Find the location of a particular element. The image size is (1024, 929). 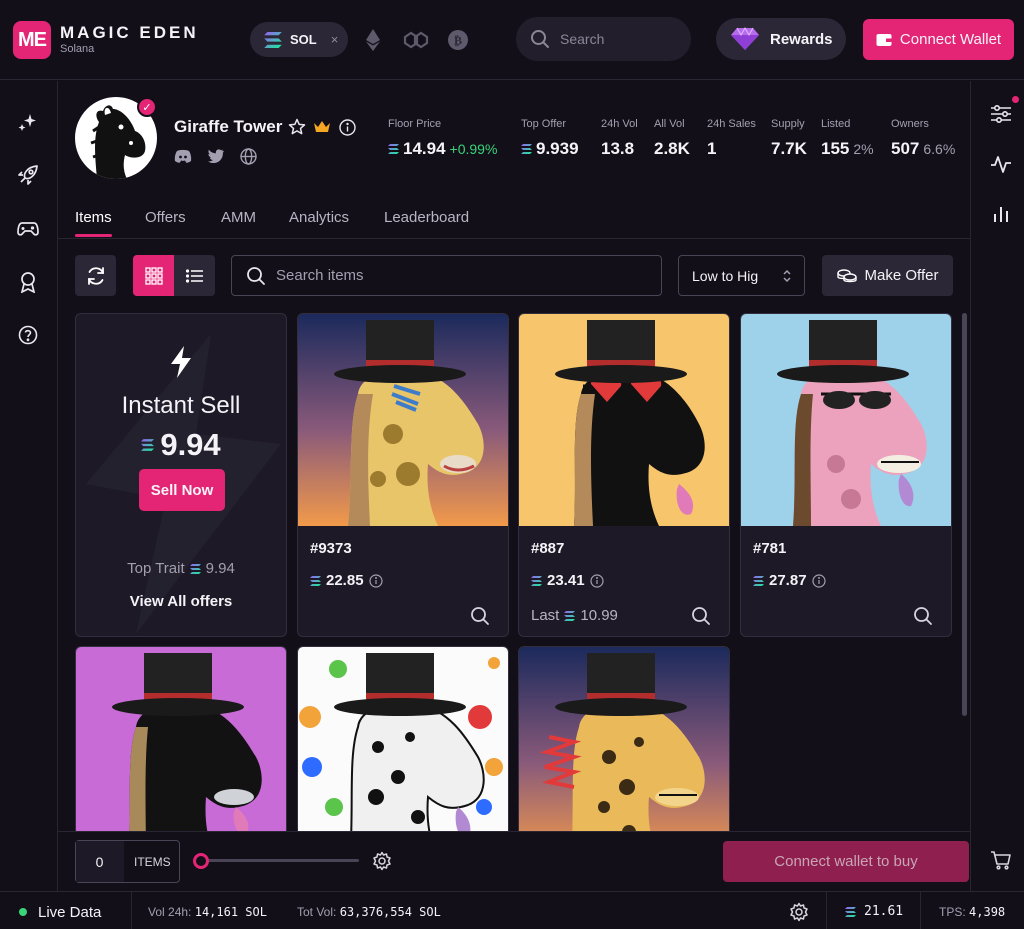

nft-card: #9373 22.85 is located at coordinates (403, 475).